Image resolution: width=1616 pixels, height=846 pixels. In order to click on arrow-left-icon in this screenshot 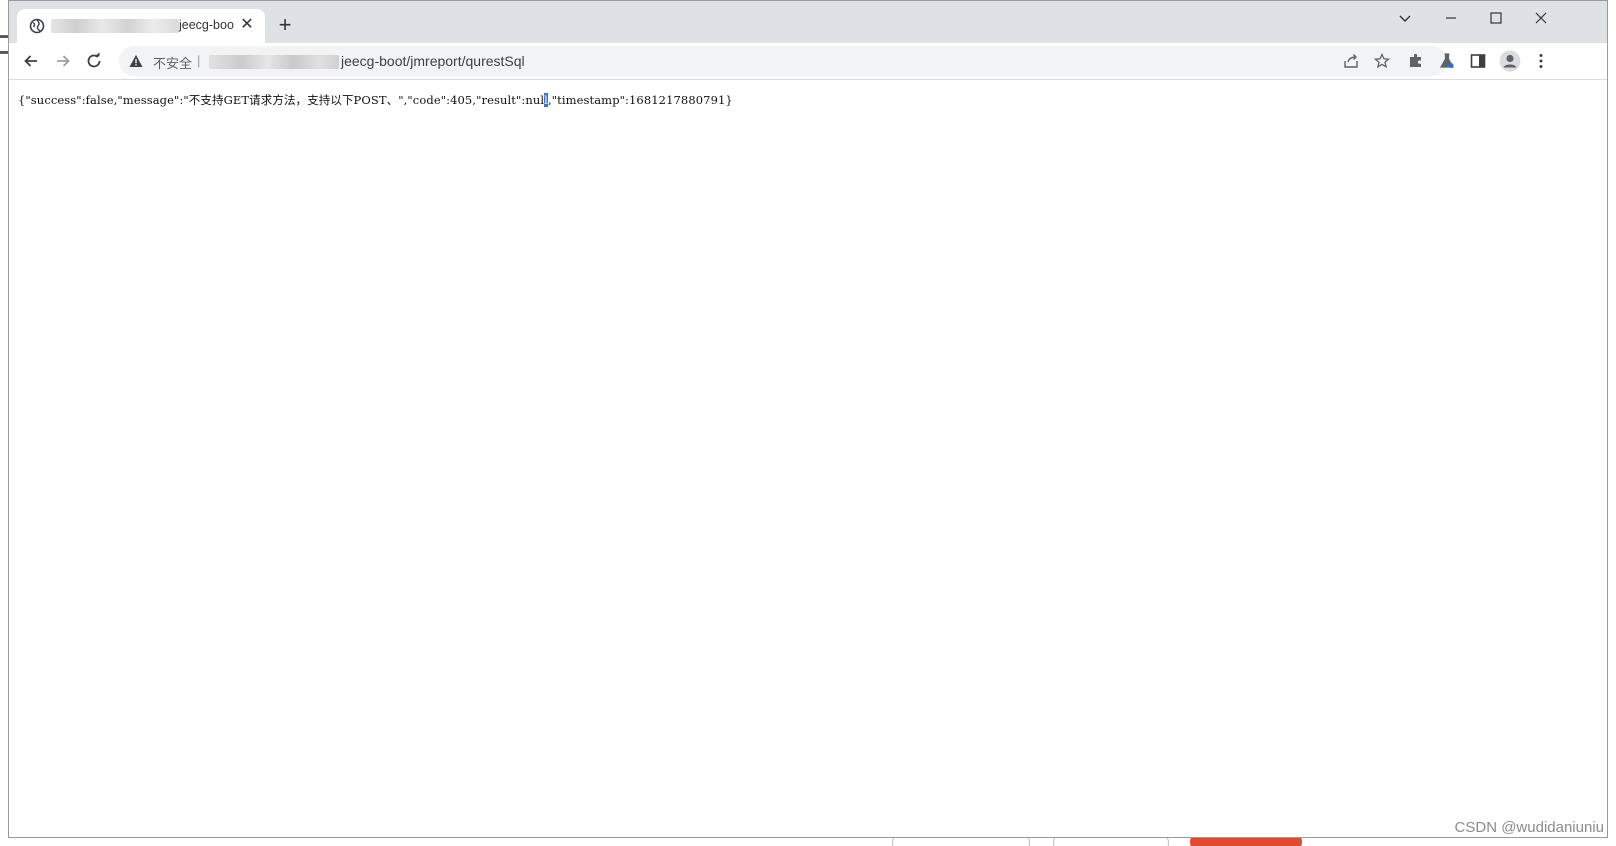, I will do `click(30, 61)`.